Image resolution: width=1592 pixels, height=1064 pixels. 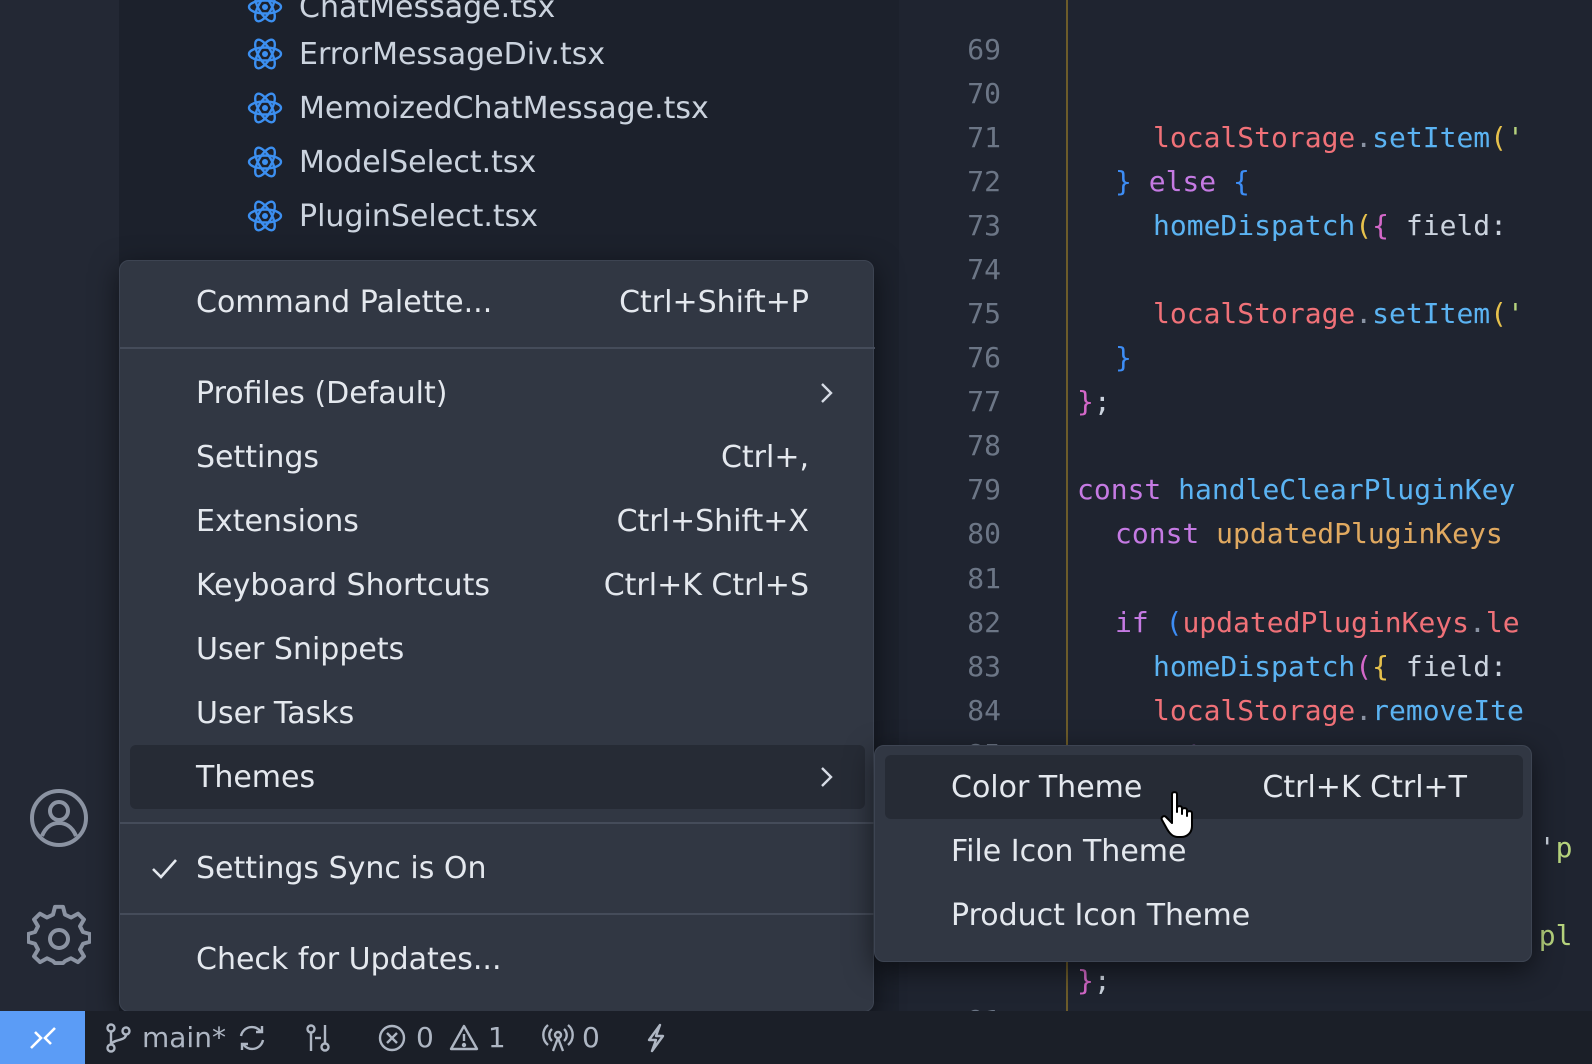 What do you see at coordinates (1245, 311) in the screenshot?
I see `code-line: 75 }` at bounding box center [1245, 311].